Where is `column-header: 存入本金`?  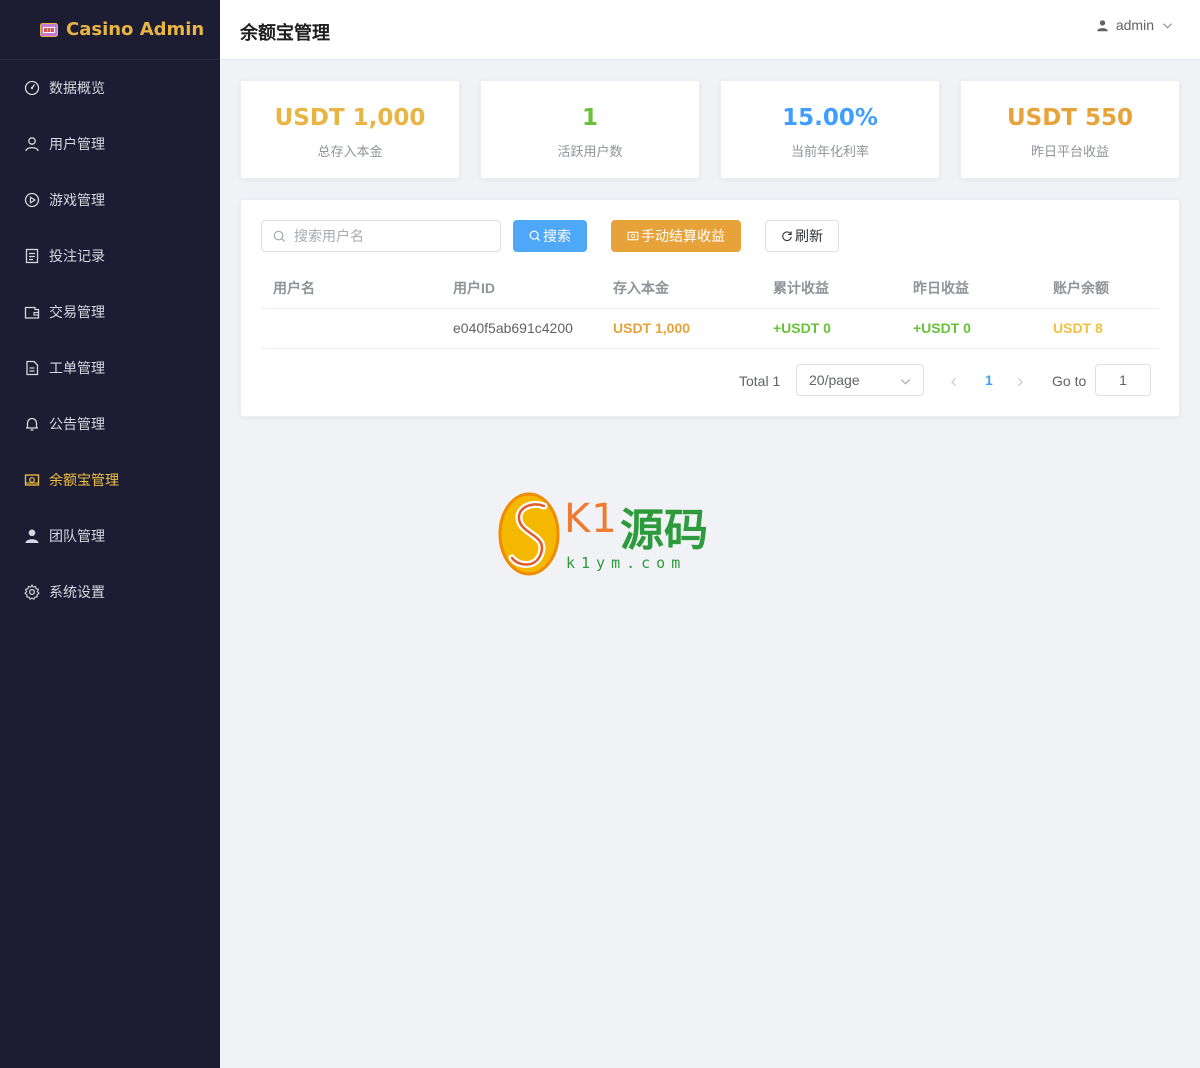
column-header: 存入本金 is located at coordinates (681, 288).